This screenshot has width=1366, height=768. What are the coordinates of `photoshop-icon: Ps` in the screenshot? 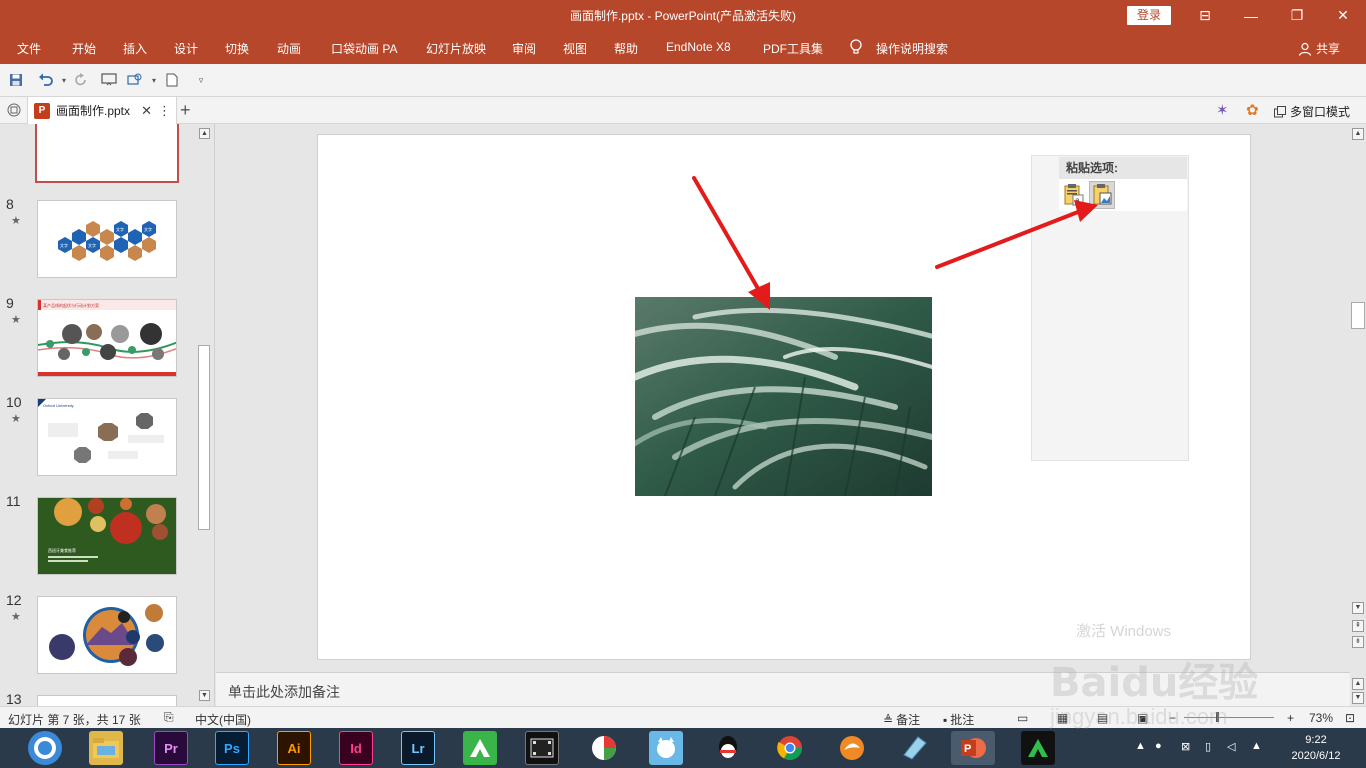 It's located at (232, 748).